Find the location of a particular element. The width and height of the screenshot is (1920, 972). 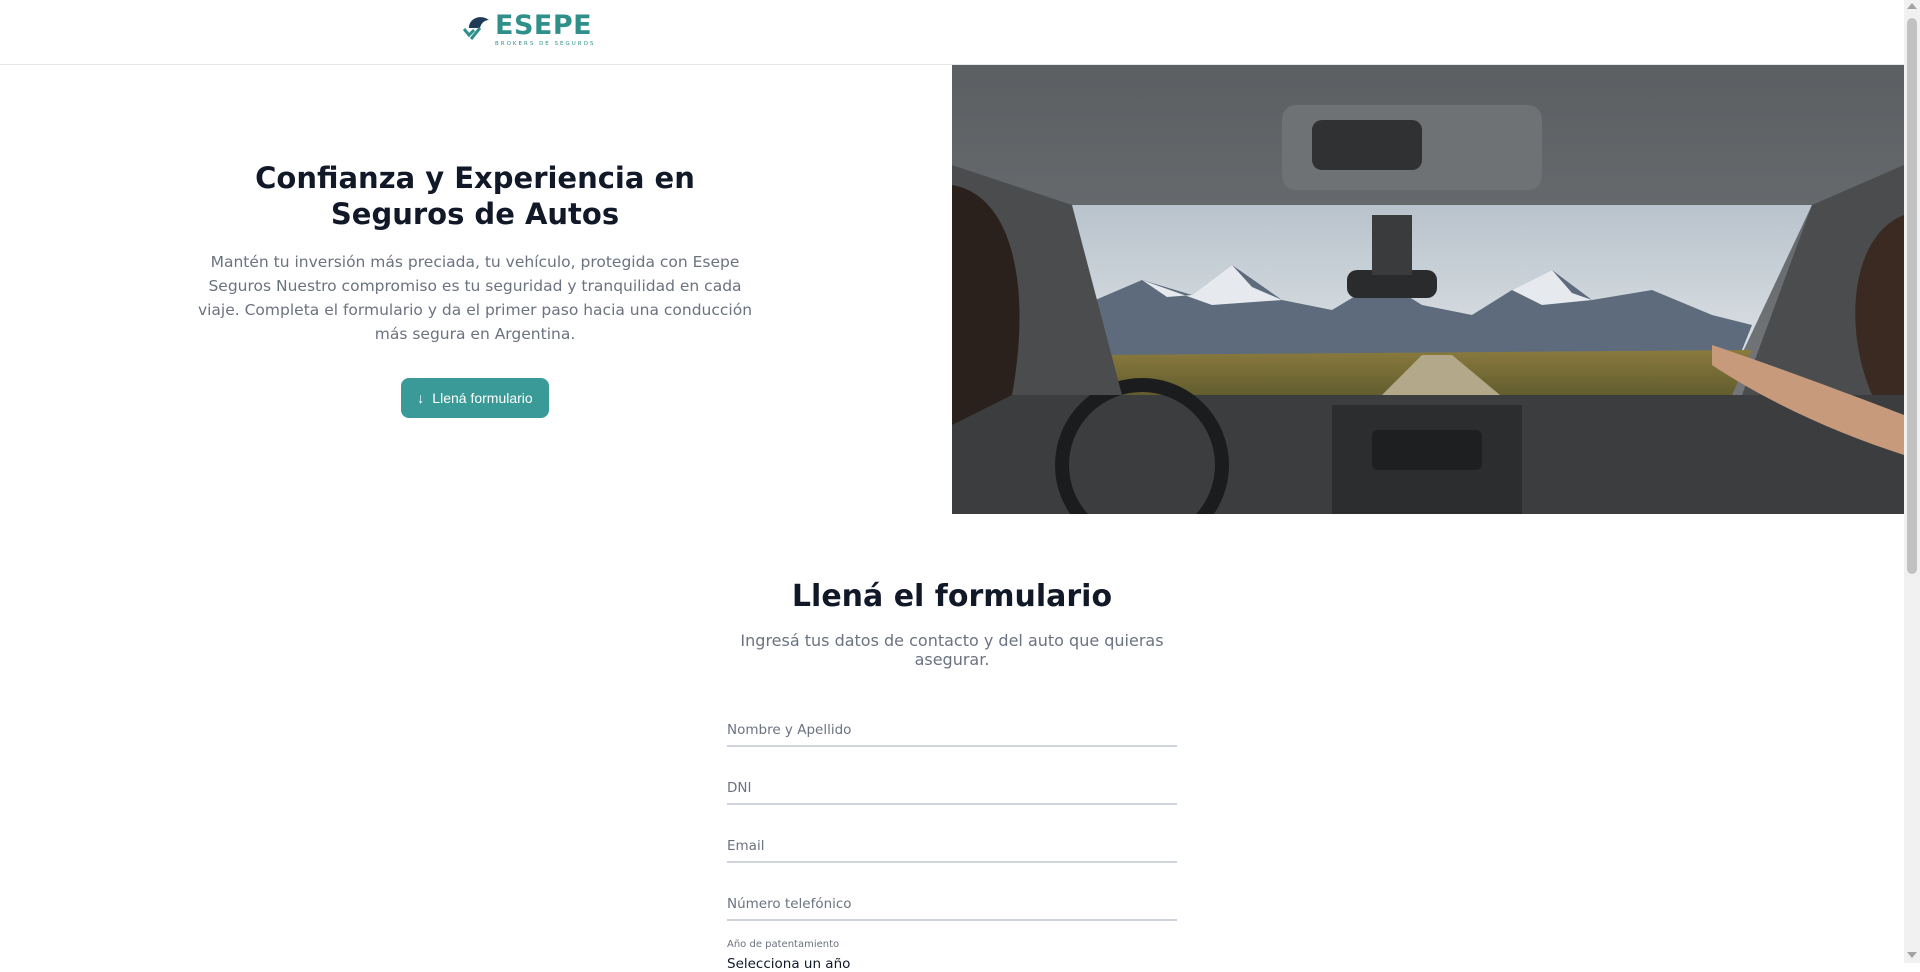

dni-field is located at coordinates (952, 776).